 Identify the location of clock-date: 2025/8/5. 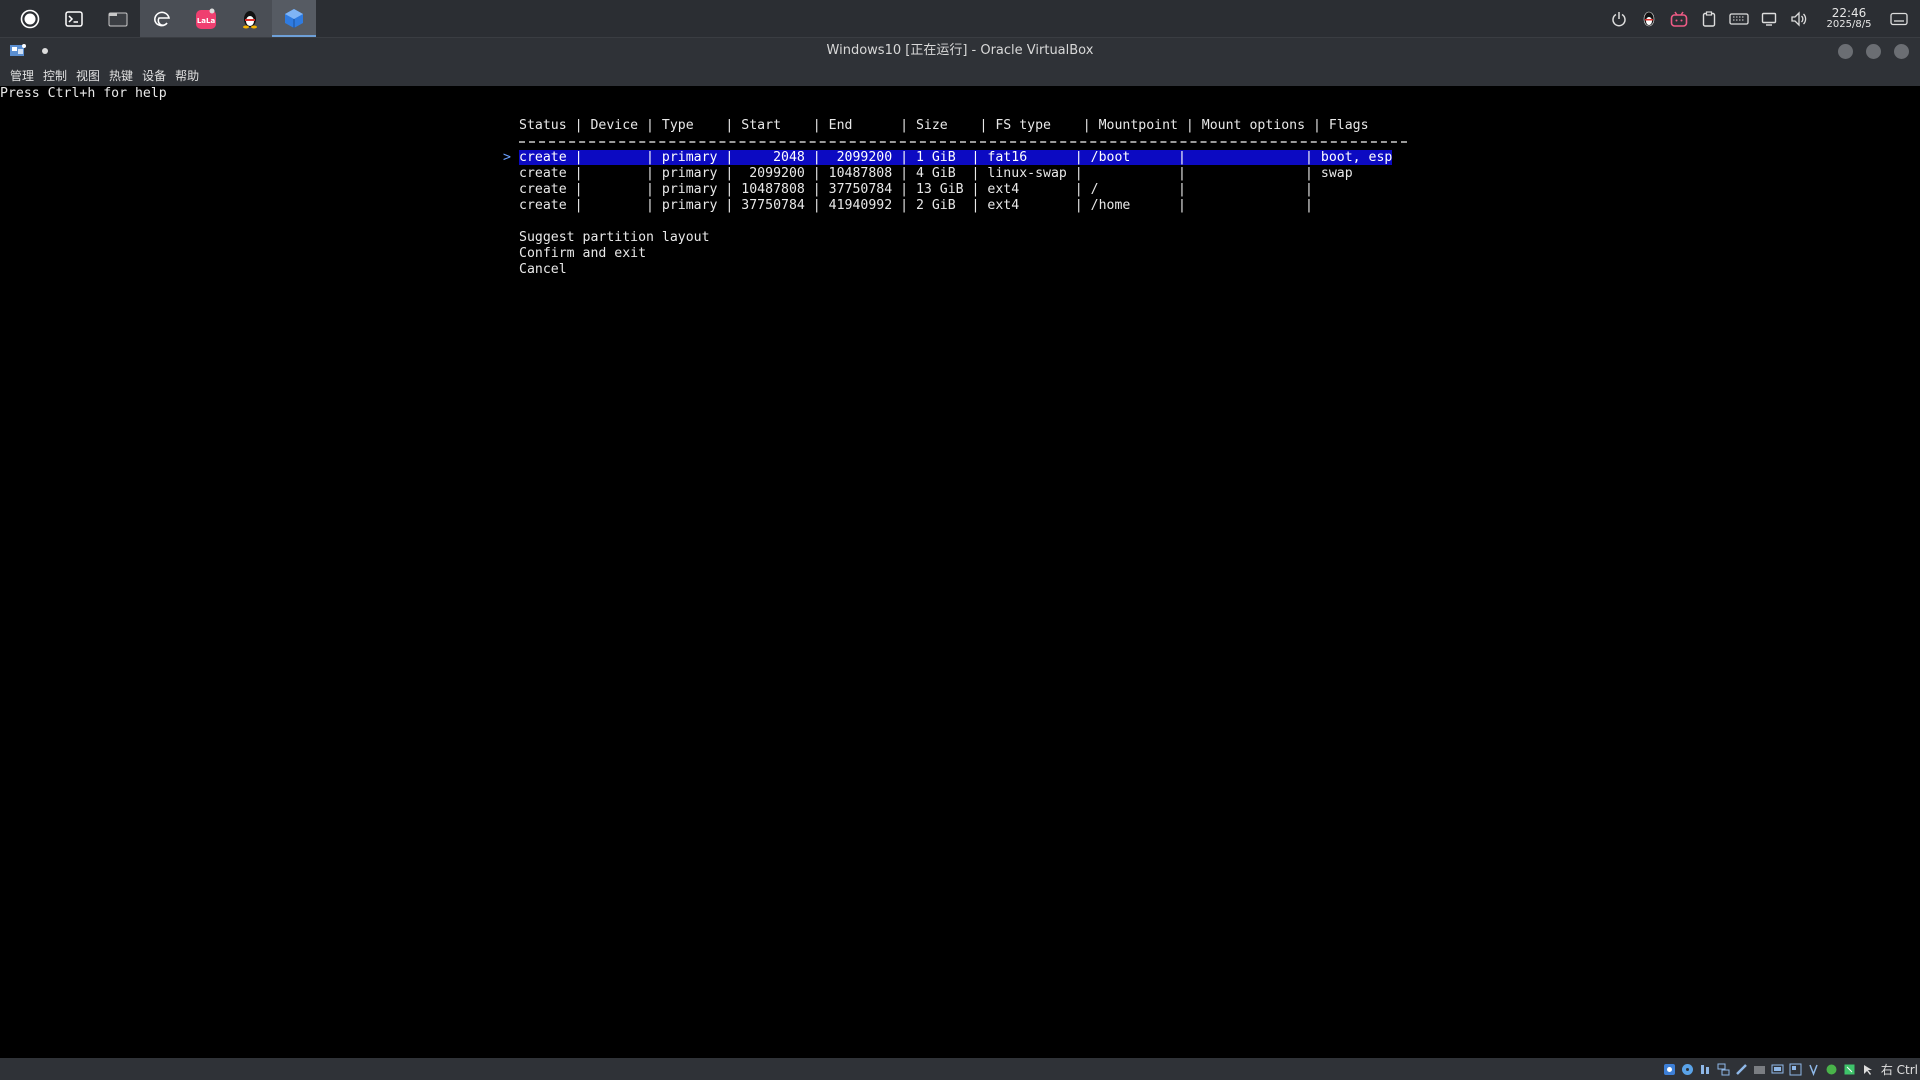
(1849, 24).